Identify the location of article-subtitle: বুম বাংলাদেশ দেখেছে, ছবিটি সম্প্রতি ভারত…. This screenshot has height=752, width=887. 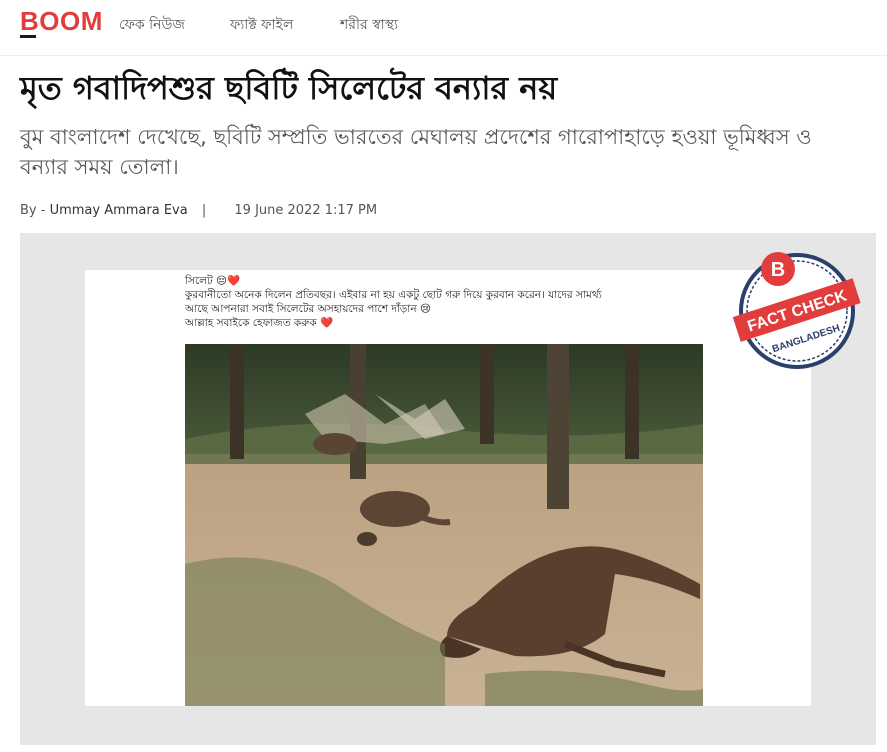
(416, 152).